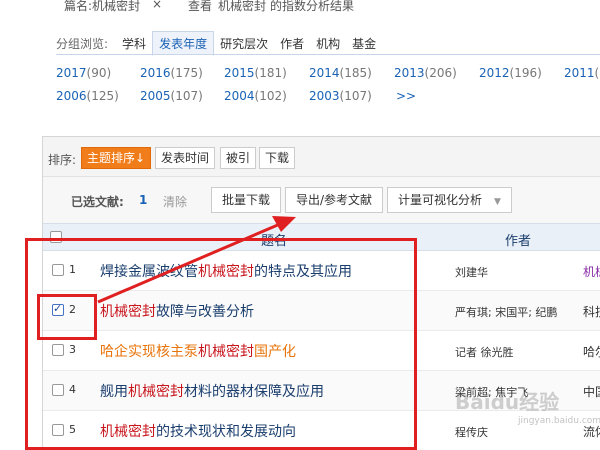  Describe the element at coordinates (518, 239) in the screenshot. I see `col-author-header: 作者` at that location.